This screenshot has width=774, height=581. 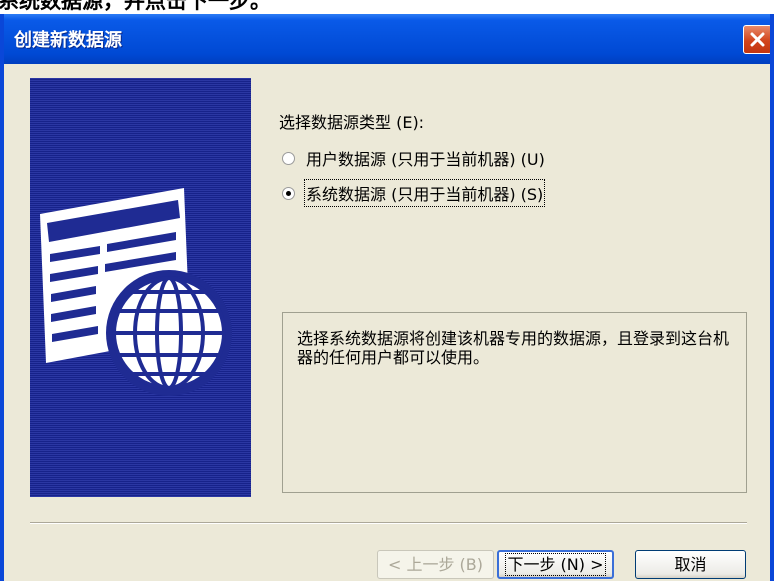 I want to click on option-system-datasource-label: 系统数据源 (只用于当前机器) (S), so click(x=424, y=193).